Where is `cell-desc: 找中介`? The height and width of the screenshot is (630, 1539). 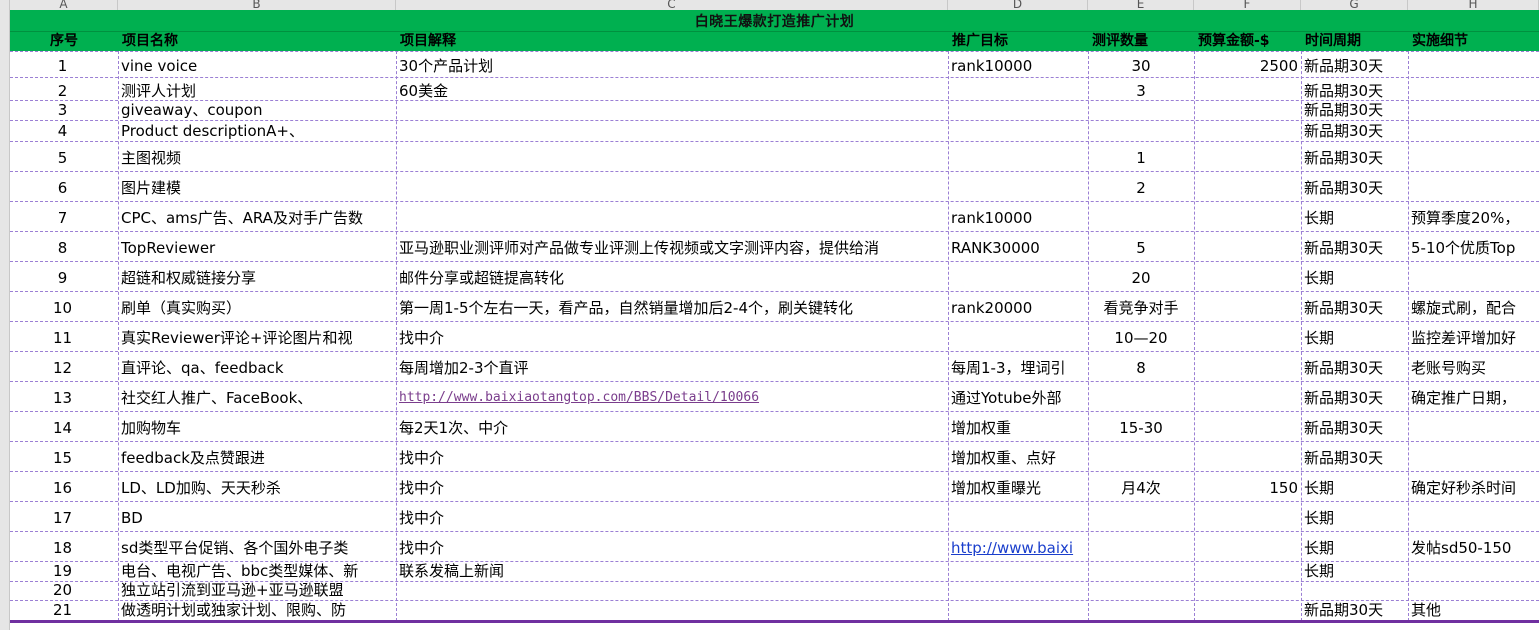 cell-desc: 找中介 is located at coordinates (672, 546).